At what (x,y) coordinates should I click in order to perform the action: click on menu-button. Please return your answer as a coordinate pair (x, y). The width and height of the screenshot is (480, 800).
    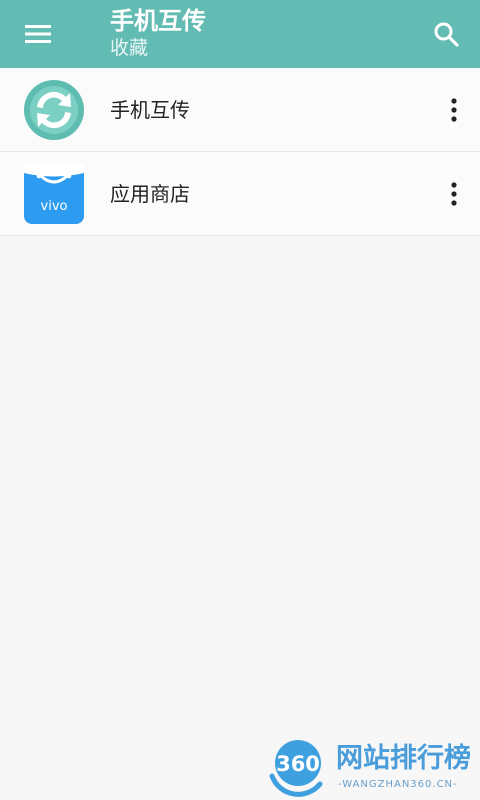
    Looking at the image, I should click on (38, 34).